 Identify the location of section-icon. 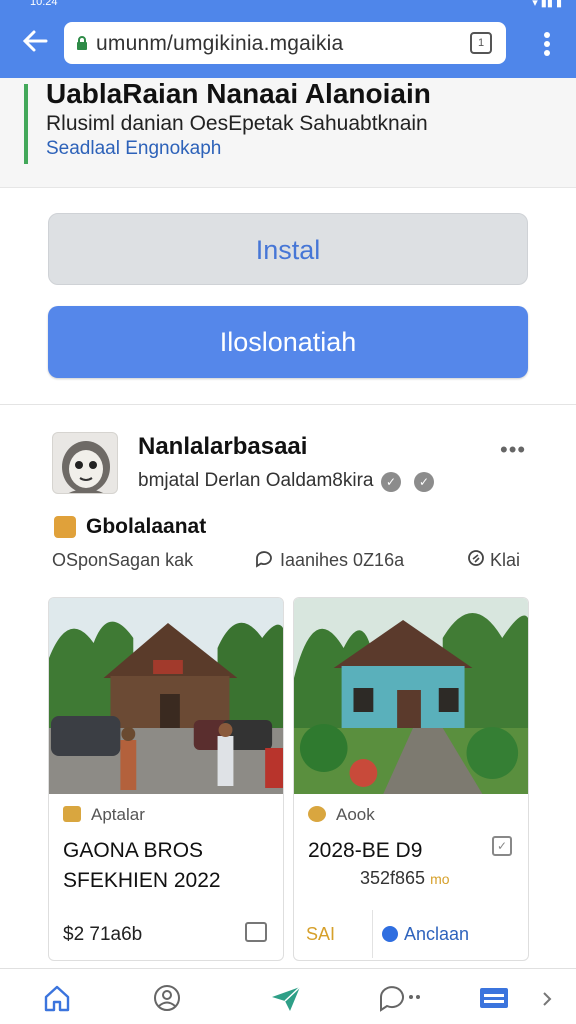
(65, 527).